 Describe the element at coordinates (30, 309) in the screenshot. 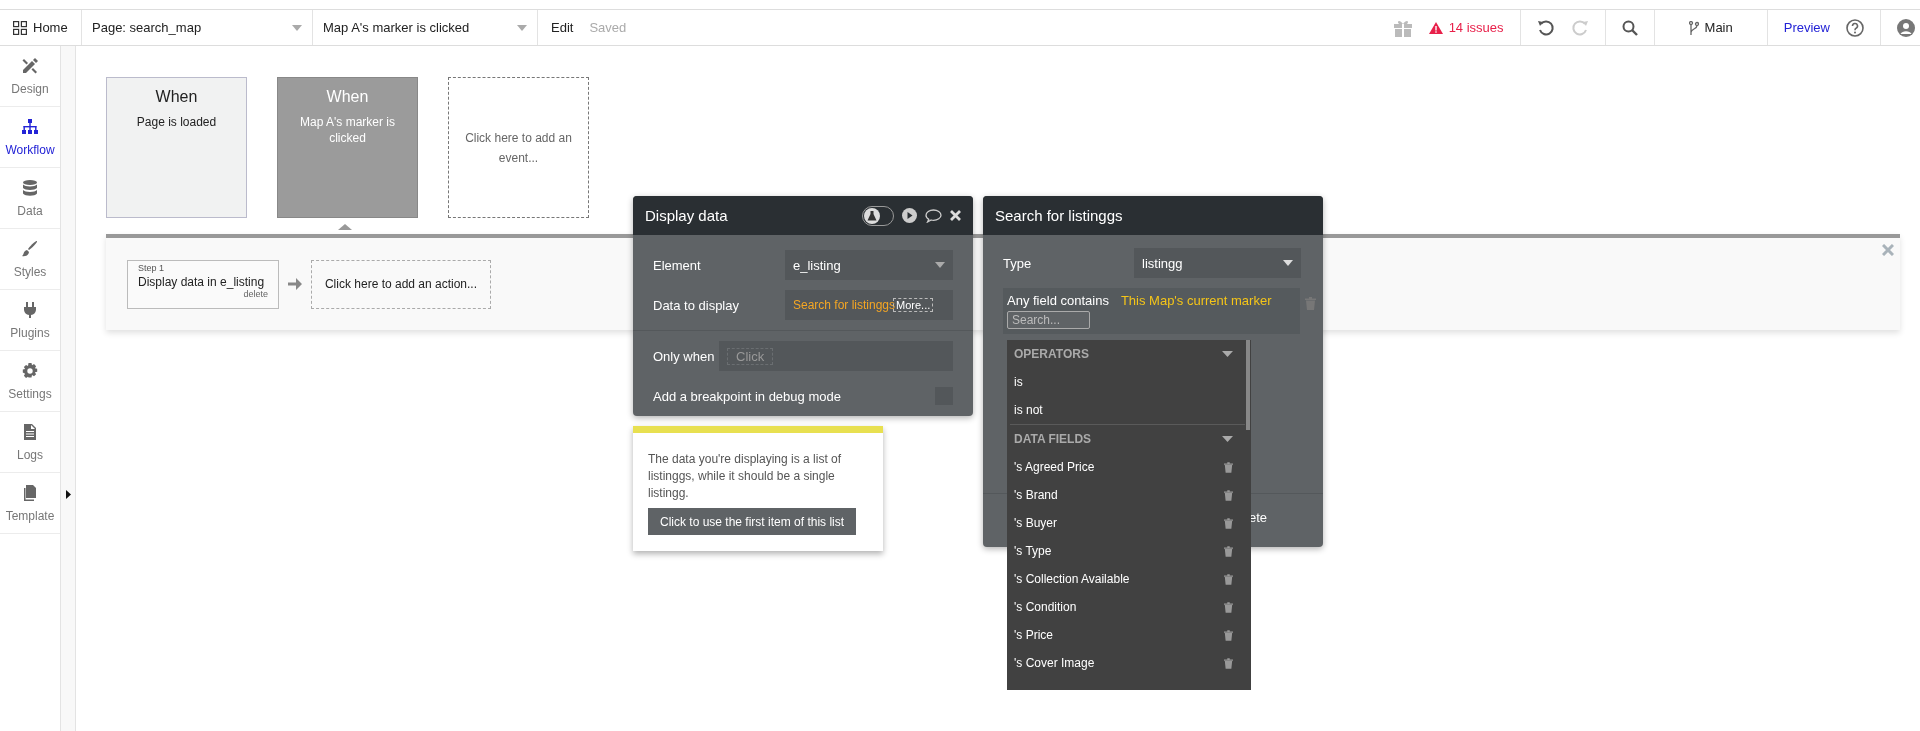

I see `plug-icon` at that location.